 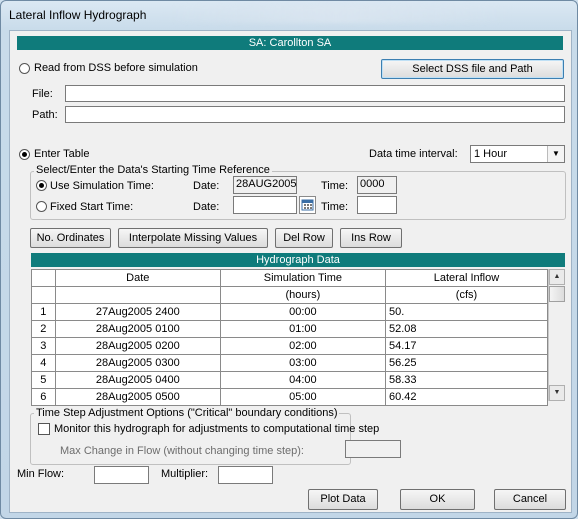 What do you see at coordinates (137, 397) in the screenshot?
I see `date-cell: 28Aug2005 0500` at bounding box center [137, 397].